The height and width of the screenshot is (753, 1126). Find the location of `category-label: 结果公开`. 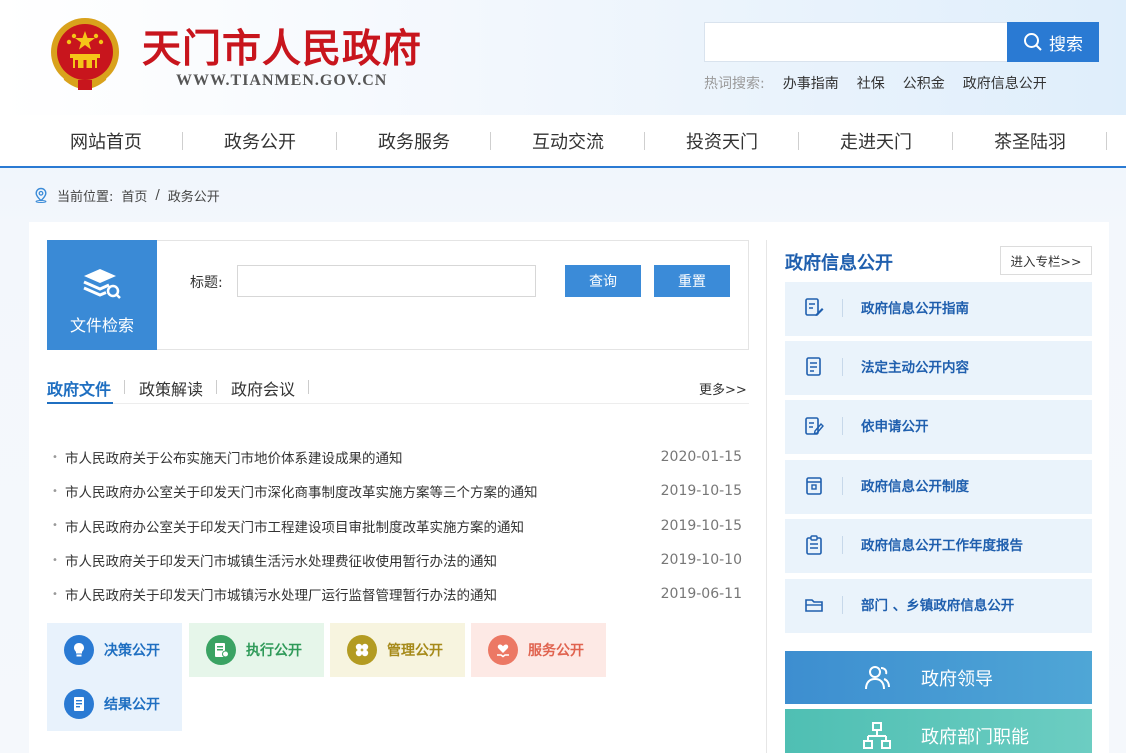

category-label: 结果公开 is located at coordinates (132, 705).